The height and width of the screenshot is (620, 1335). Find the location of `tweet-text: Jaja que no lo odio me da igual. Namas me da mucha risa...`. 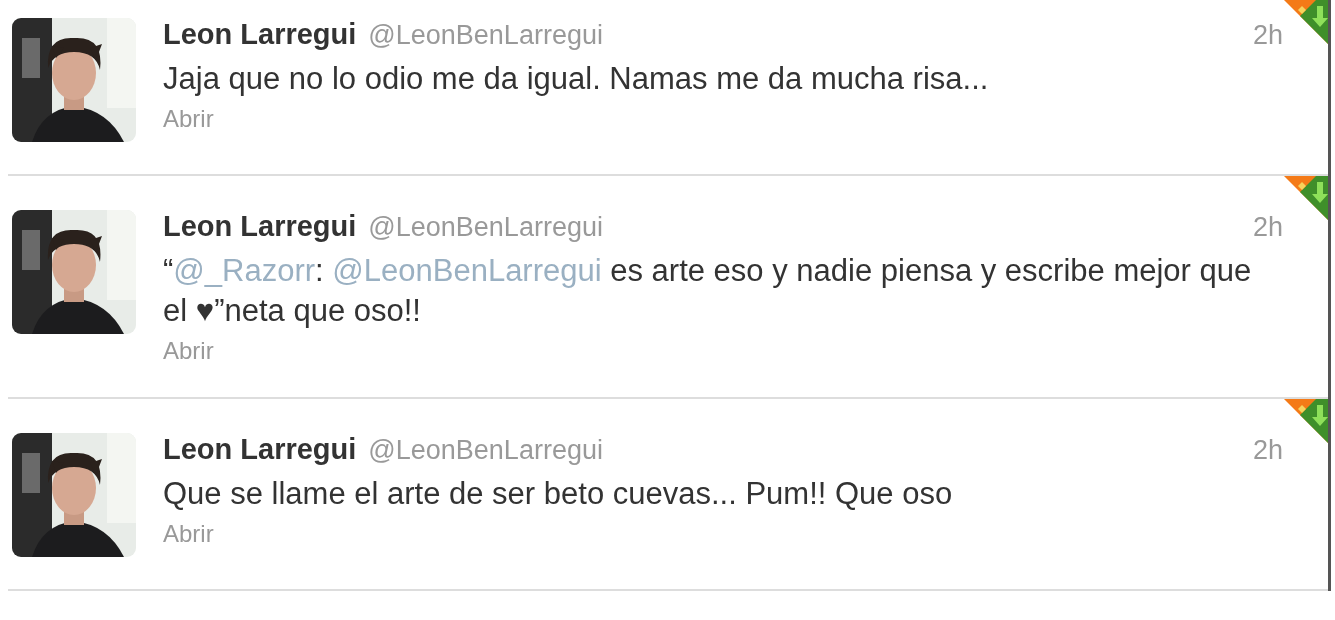

tweet-text: Jaja que no lo odio me da igual. Namas me da mucha risa... is located at coordinates (576, 79).